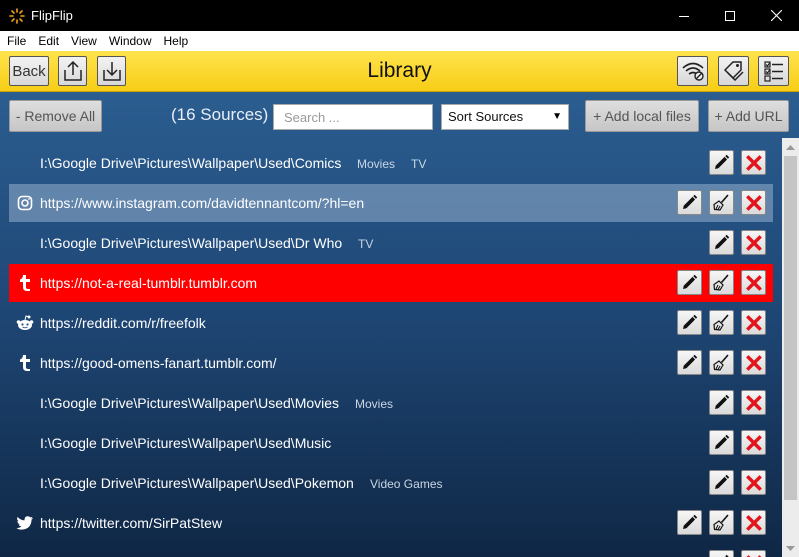 This screenshot has height=557, width=799. I want to click on menu-file: File, so click(15, 41).